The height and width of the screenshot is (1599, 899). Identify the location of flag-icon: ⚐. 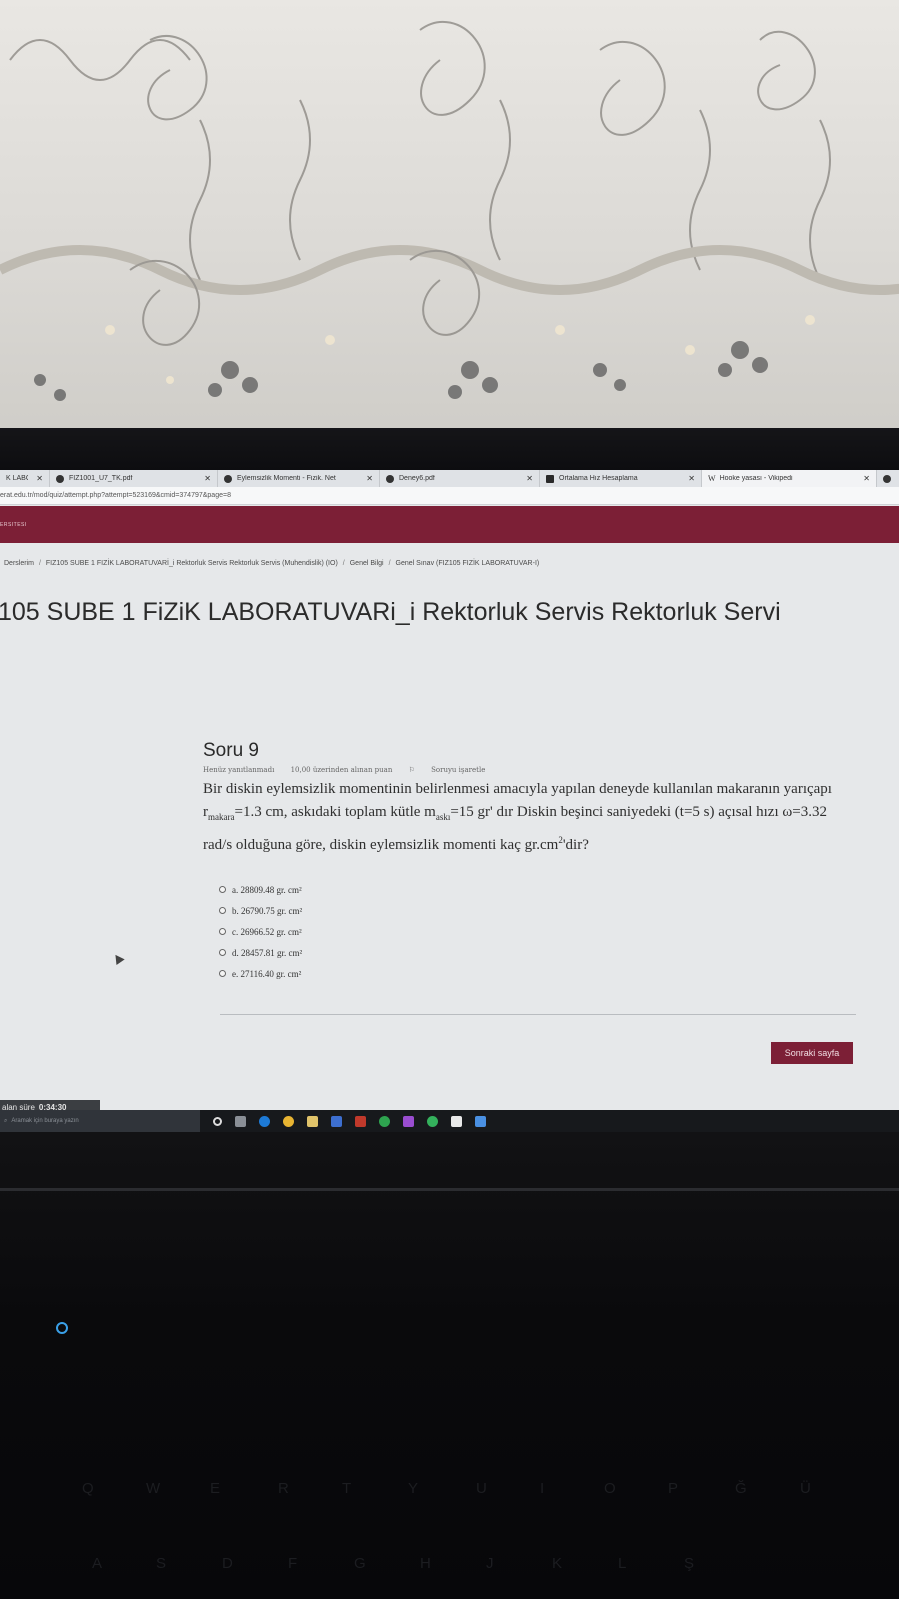
(413, 770).